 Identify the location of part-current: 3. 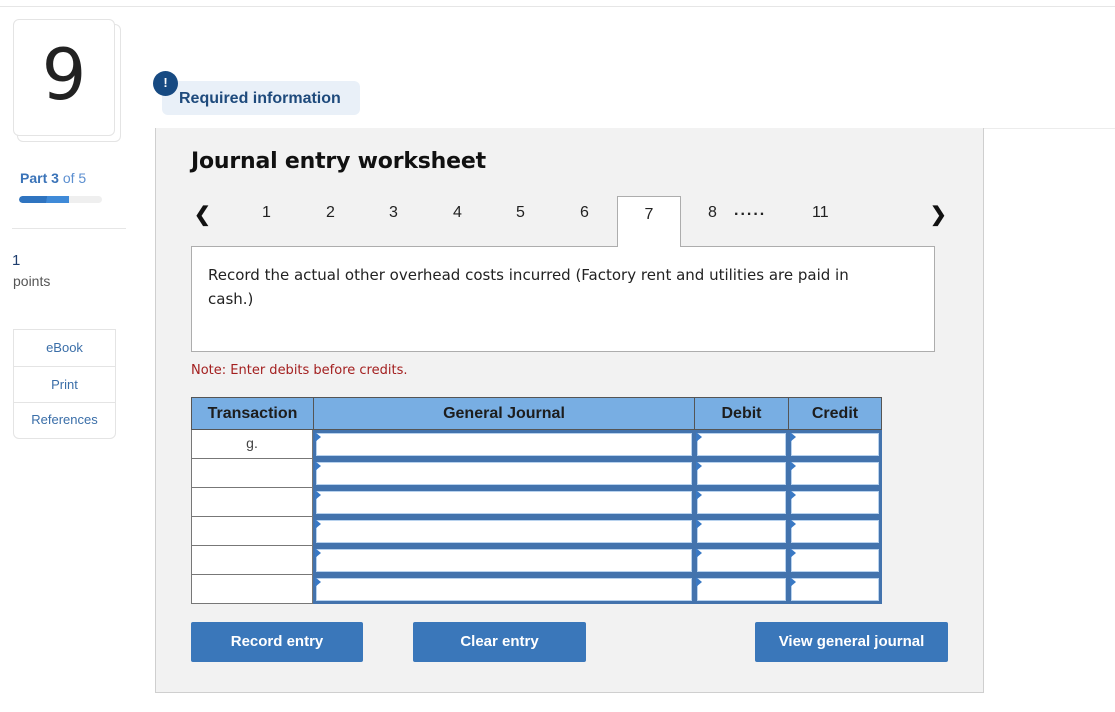
(55, 178).